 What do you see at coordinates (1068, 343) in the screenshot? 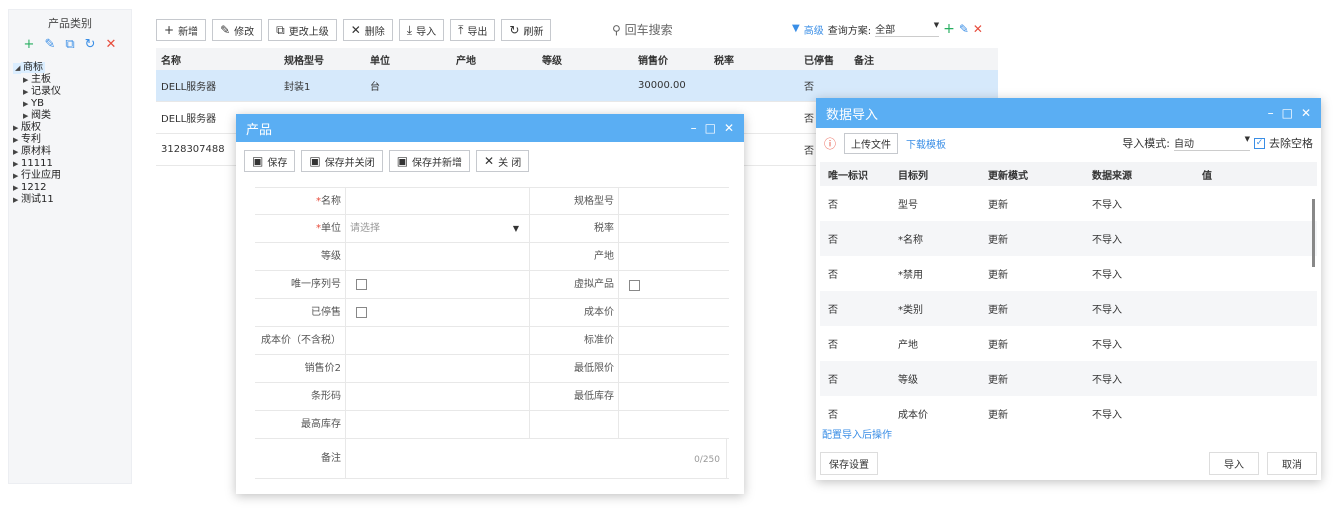
I see `table-row: 否产地 更新 不导入` at bounding box center [1068, 343].